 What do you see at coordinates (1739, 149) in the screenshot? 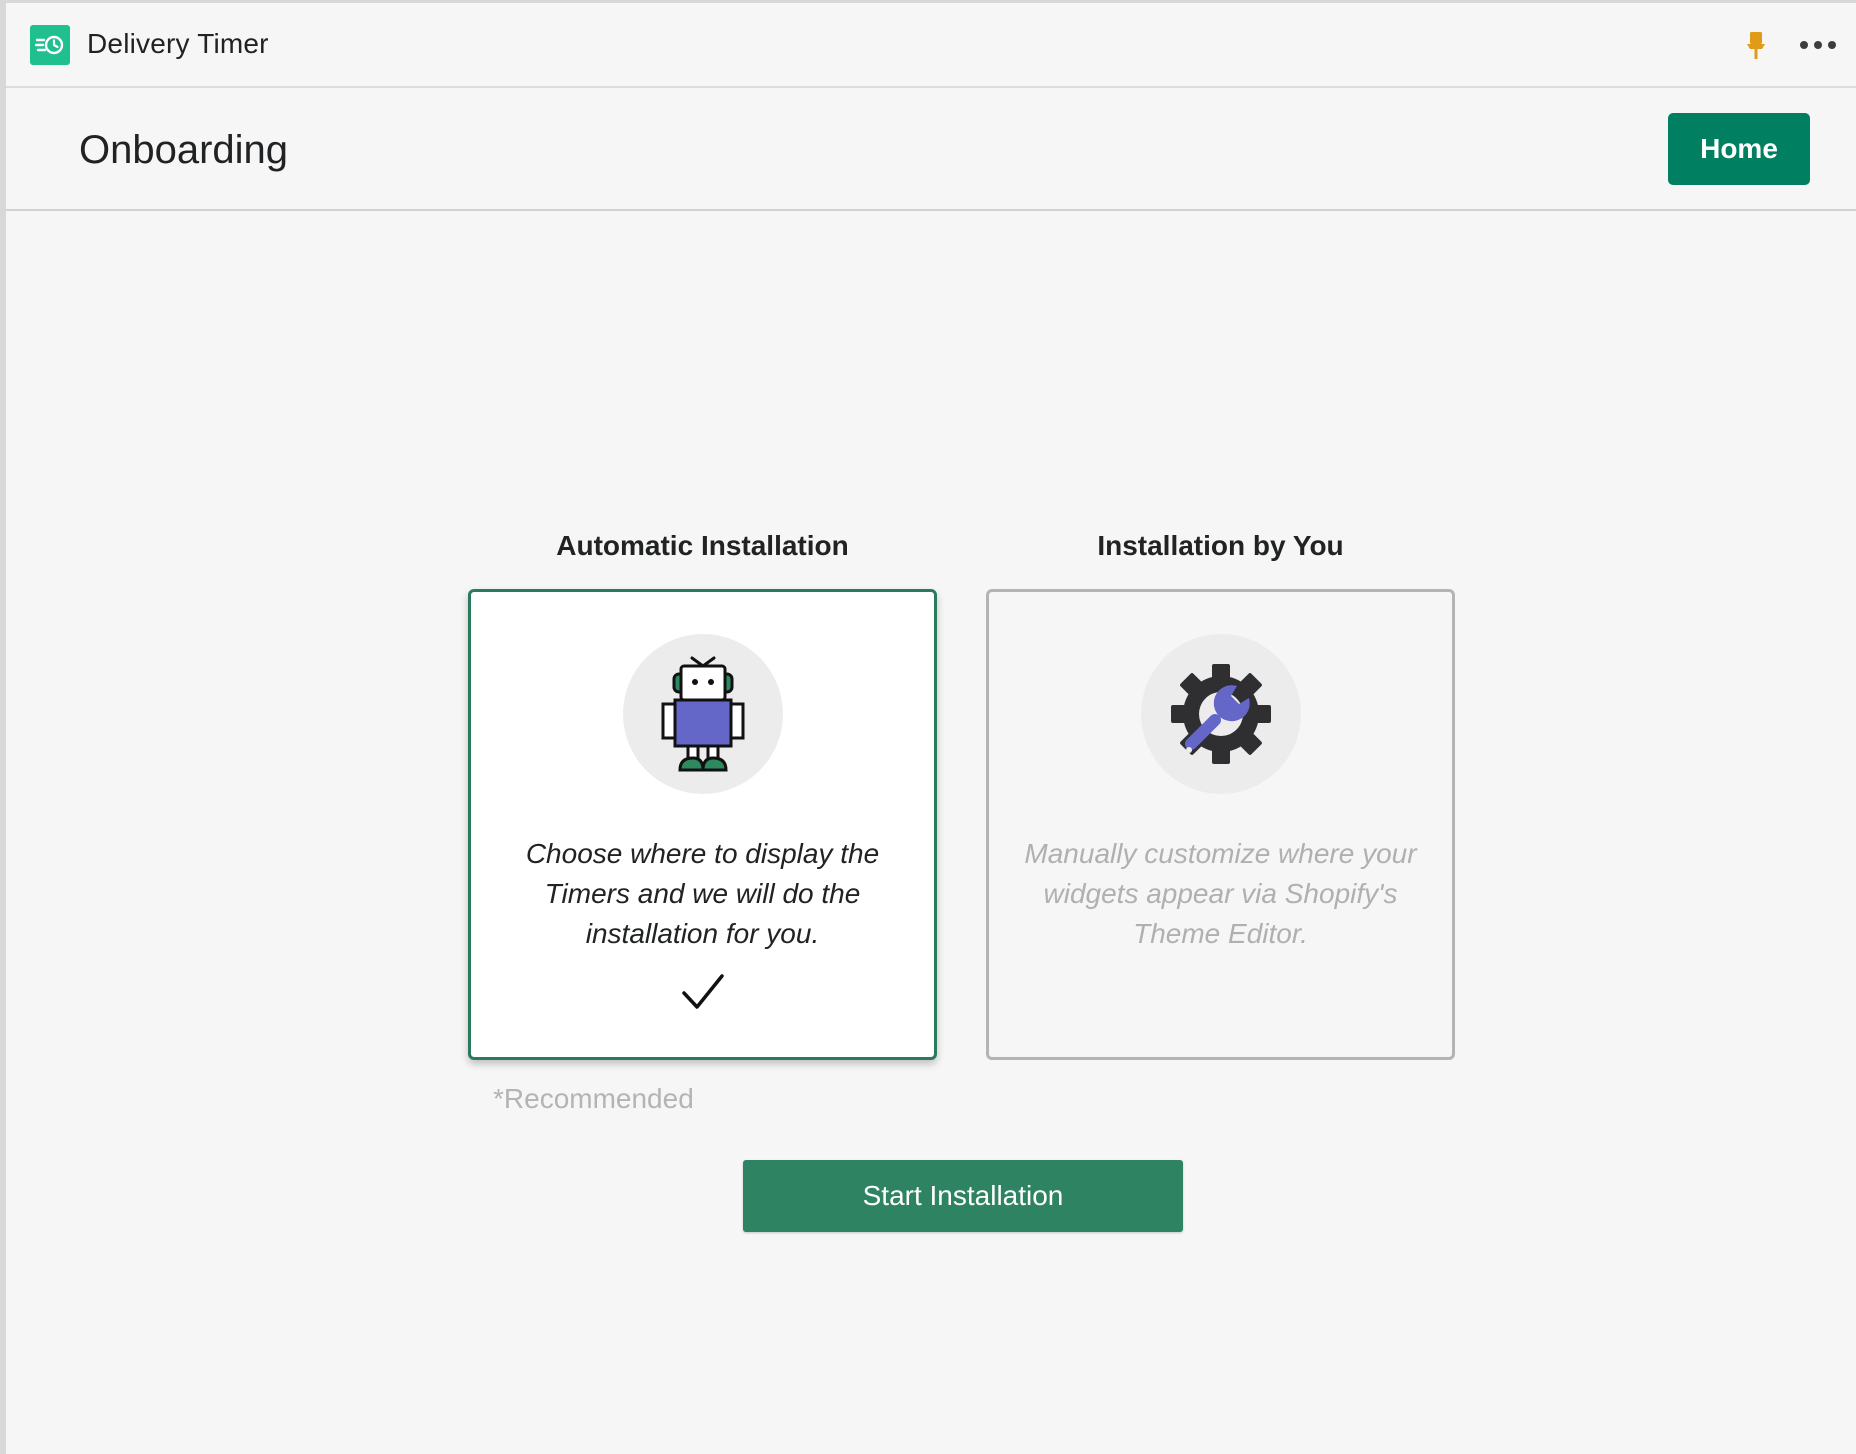
I see `home-button: Home` at bounding box center [1739, 149].